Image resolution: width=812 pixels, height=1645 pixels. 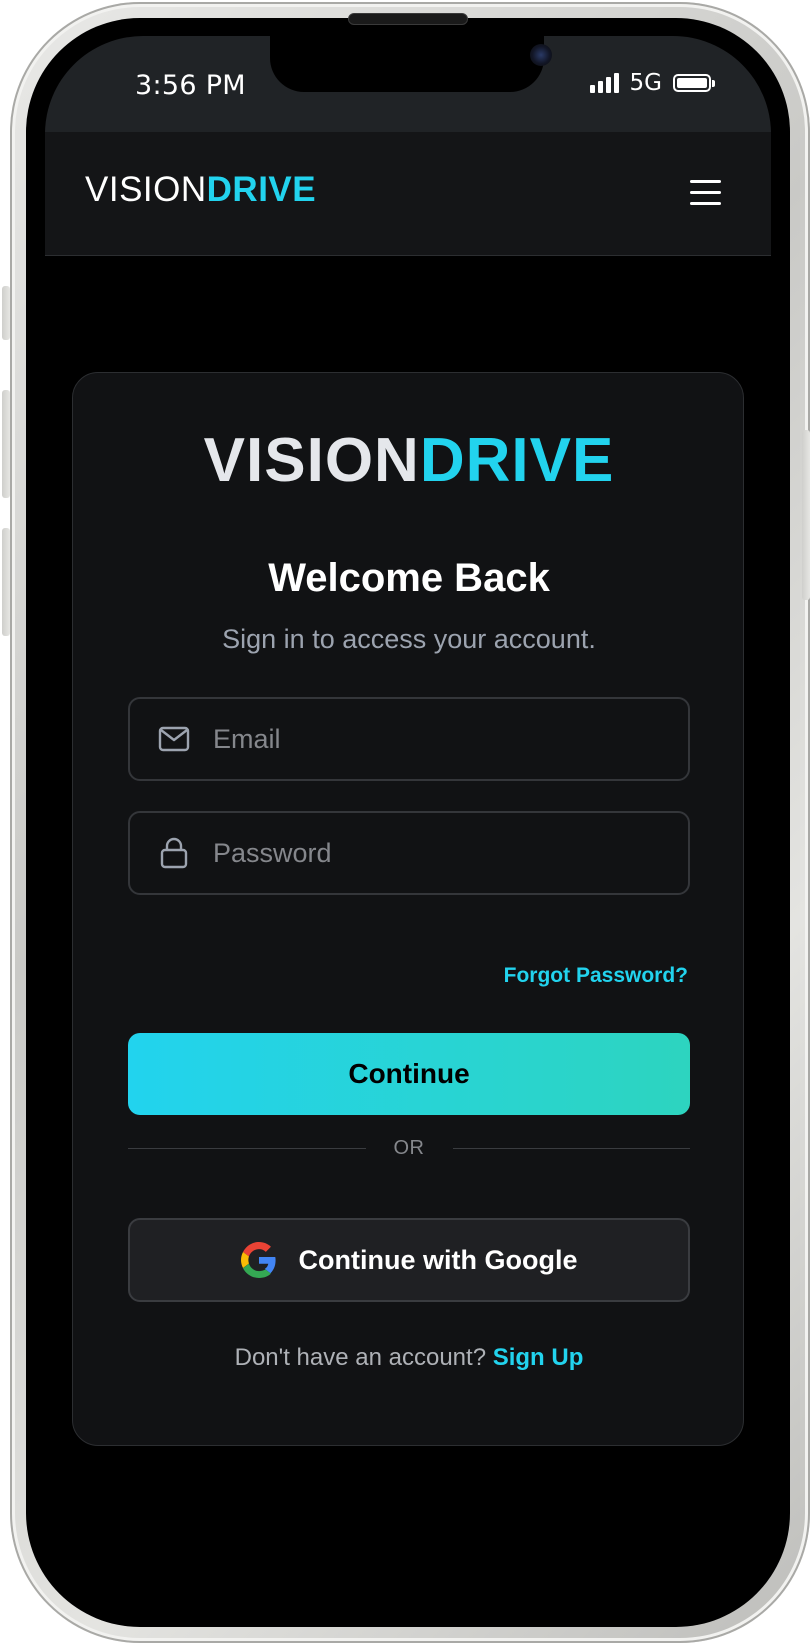 What do you see at coordinates (408, 19) in the screenshot?
I see `phone-speaker` at bounding box center [408, 19].